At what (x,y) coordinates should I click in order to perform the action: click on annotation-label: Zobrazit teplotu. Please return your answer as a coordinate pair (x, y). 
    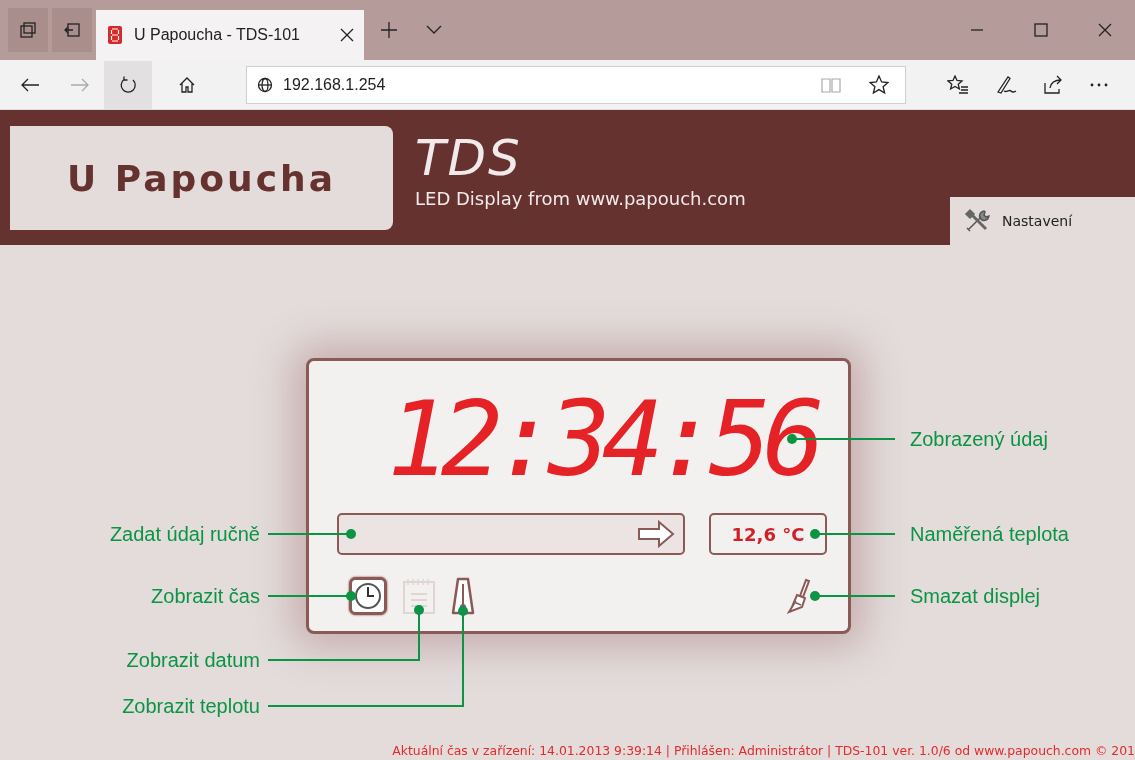
    Looking at the image, I should click on (191, 706).